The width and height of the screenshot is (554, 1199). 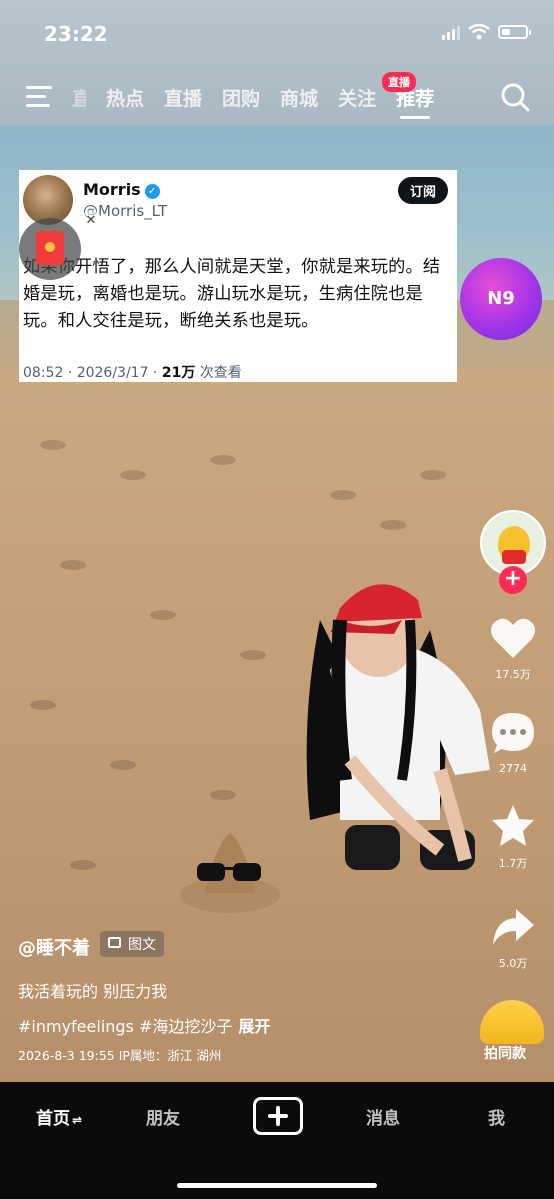 I want to click on share-button: 5.0万, so click(x=513, y=938).